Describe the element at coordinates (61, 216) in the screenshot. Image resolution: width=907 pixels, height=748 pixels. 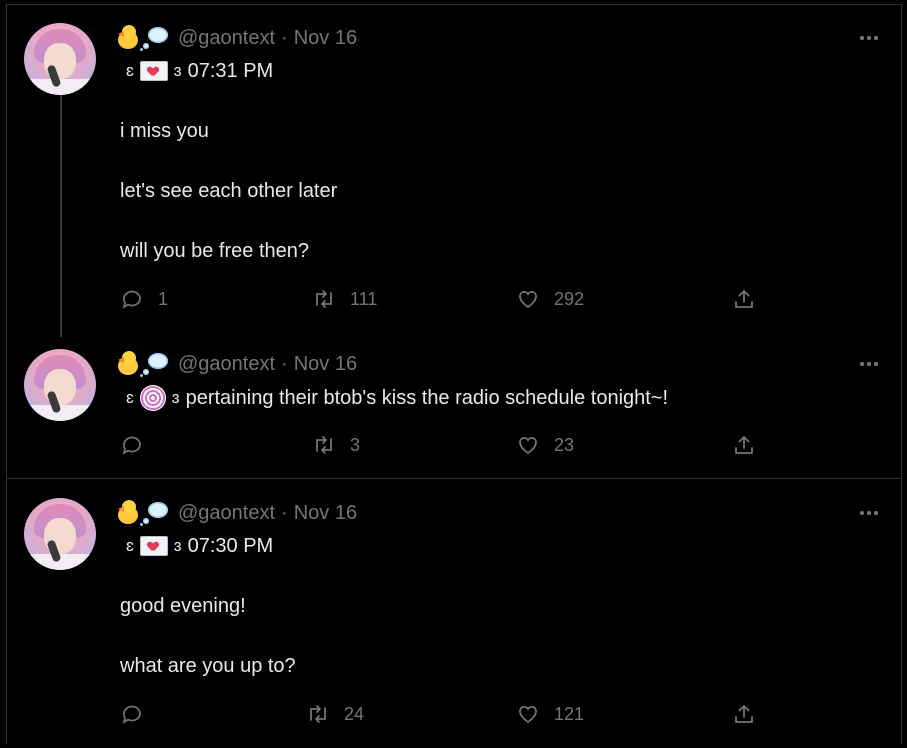
I see `thread-connector-line` at that location.